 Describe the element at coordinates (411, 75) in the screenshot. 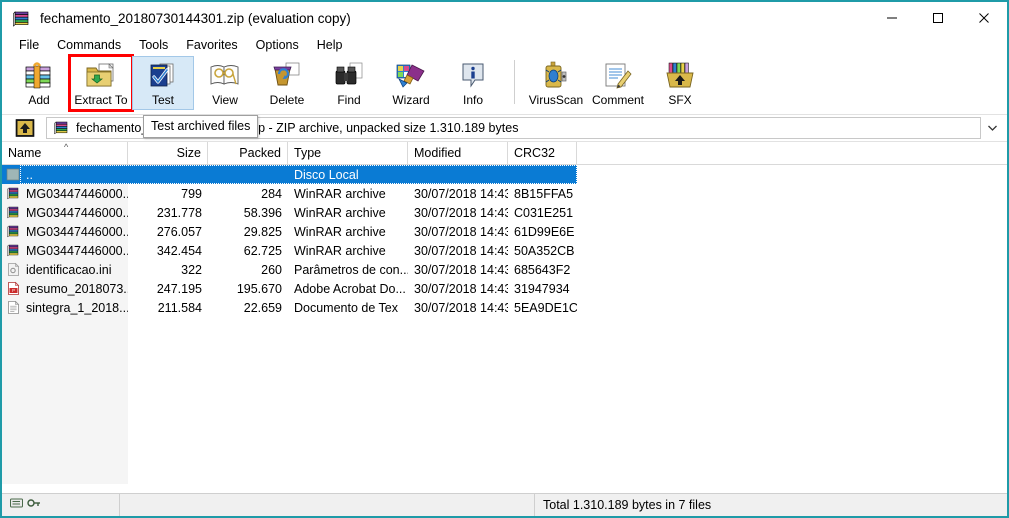

I see `wizard-icon` at that location.